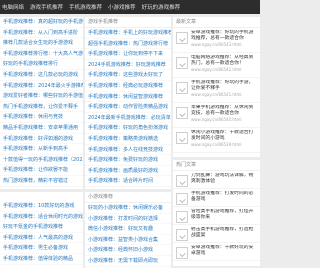 This screenshot has height=268, width=320. Describe the element at coordinates (41, 248) in the screenshot. I see `list-item: 手机游戏推荐：男生必备游戏` at that location.